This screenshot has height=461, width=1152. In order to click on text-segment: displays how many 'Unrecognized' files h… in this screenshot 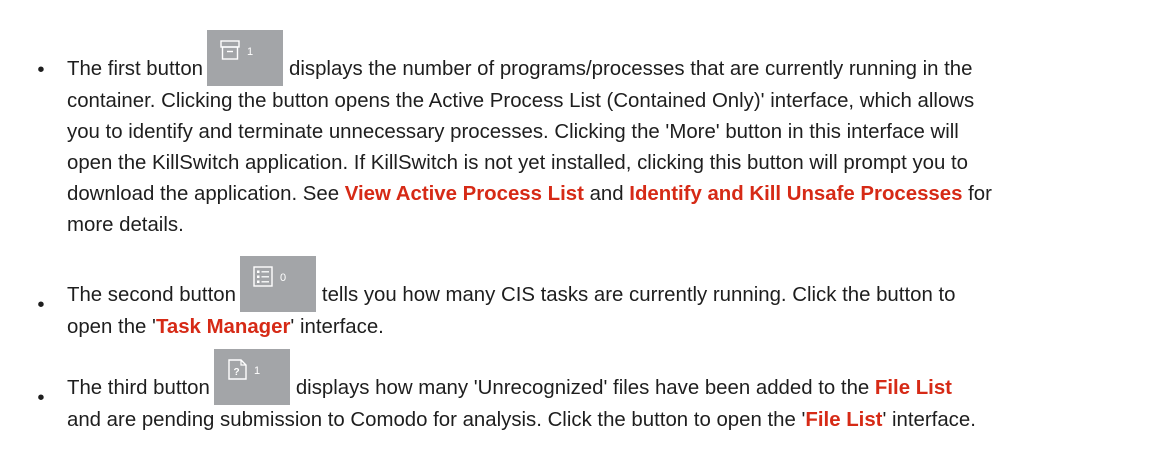, I will do `click(582, 388)`.